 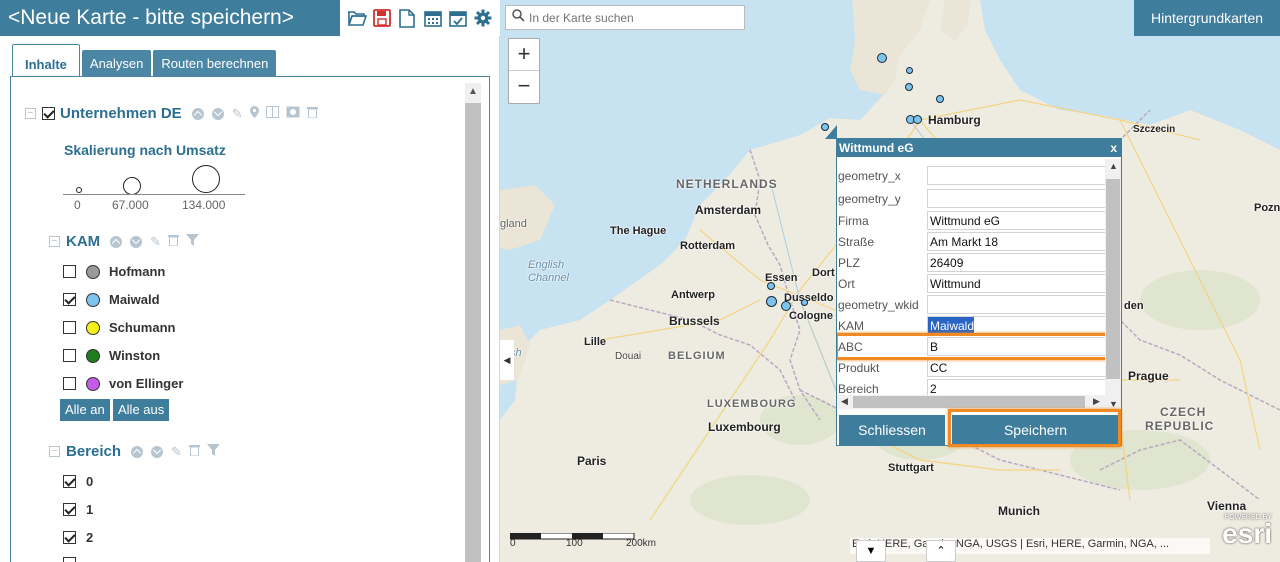 I want to click on location-pin-icon, so click(x=254, y=113).